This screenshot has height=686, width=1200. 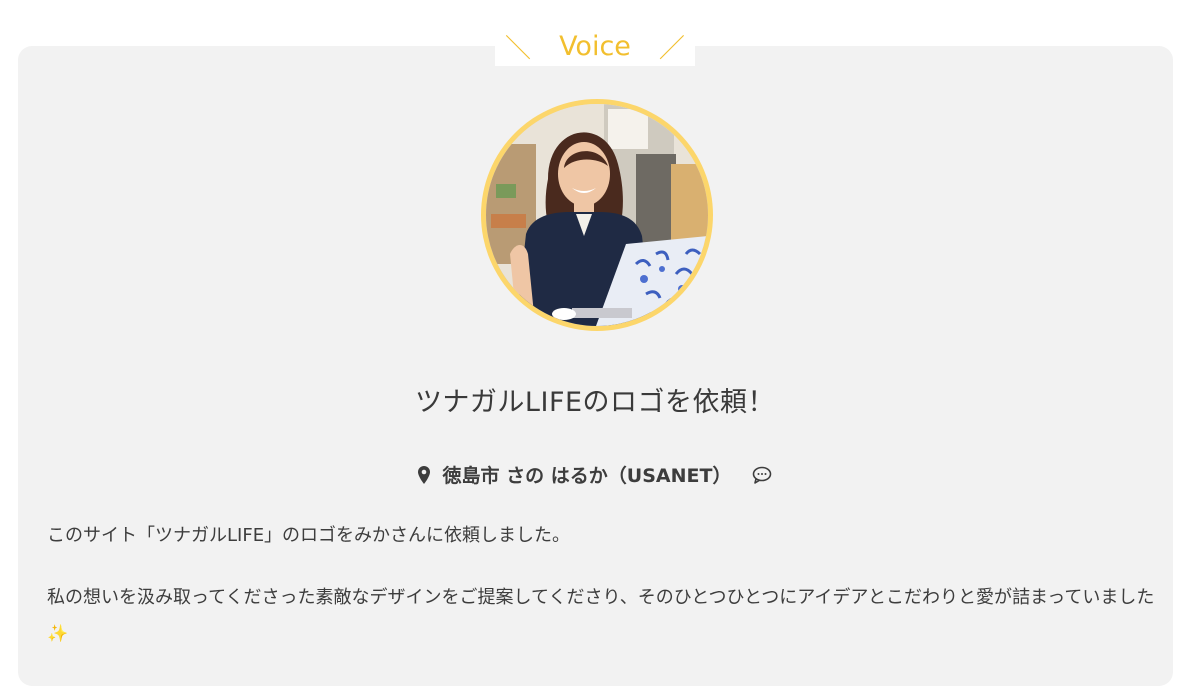 What do you see at coordinates (671, 48) in the screenshot?
I see `heading-slash-right: ／` at bounding box center [671, 48].